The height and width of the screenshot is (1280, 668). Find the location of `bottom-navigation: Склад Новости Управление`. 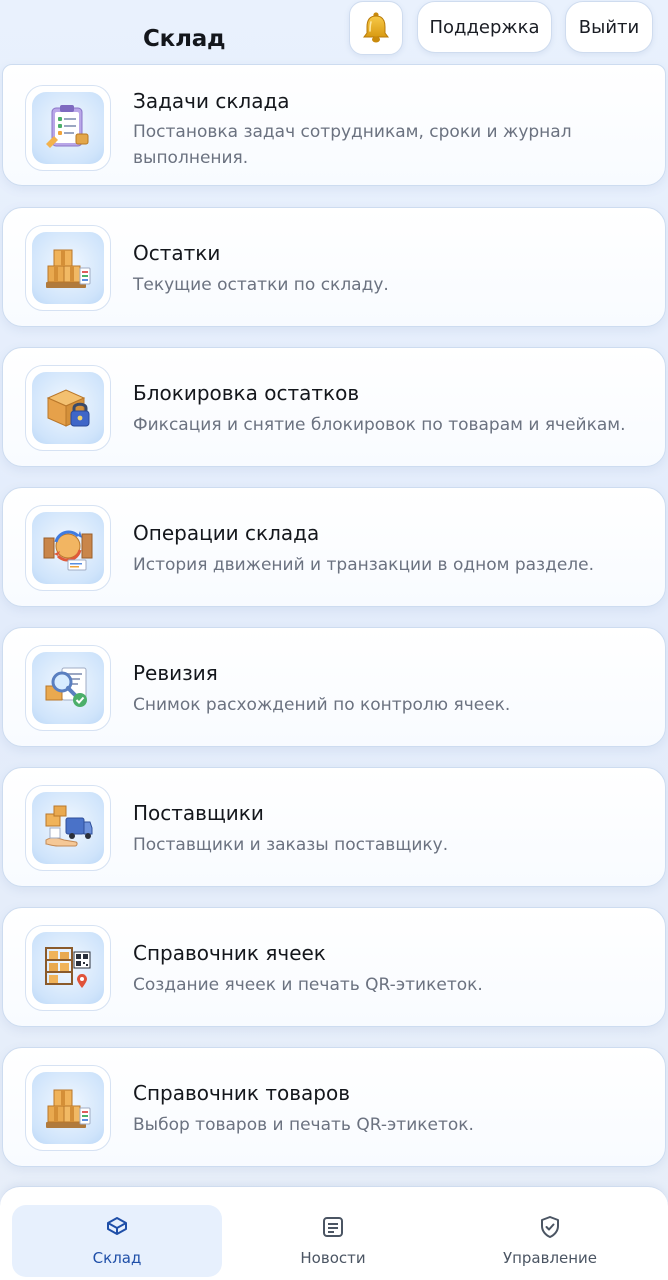

bottom-navigation: Склад Новости Управление is located at coordinates (334, 1233).